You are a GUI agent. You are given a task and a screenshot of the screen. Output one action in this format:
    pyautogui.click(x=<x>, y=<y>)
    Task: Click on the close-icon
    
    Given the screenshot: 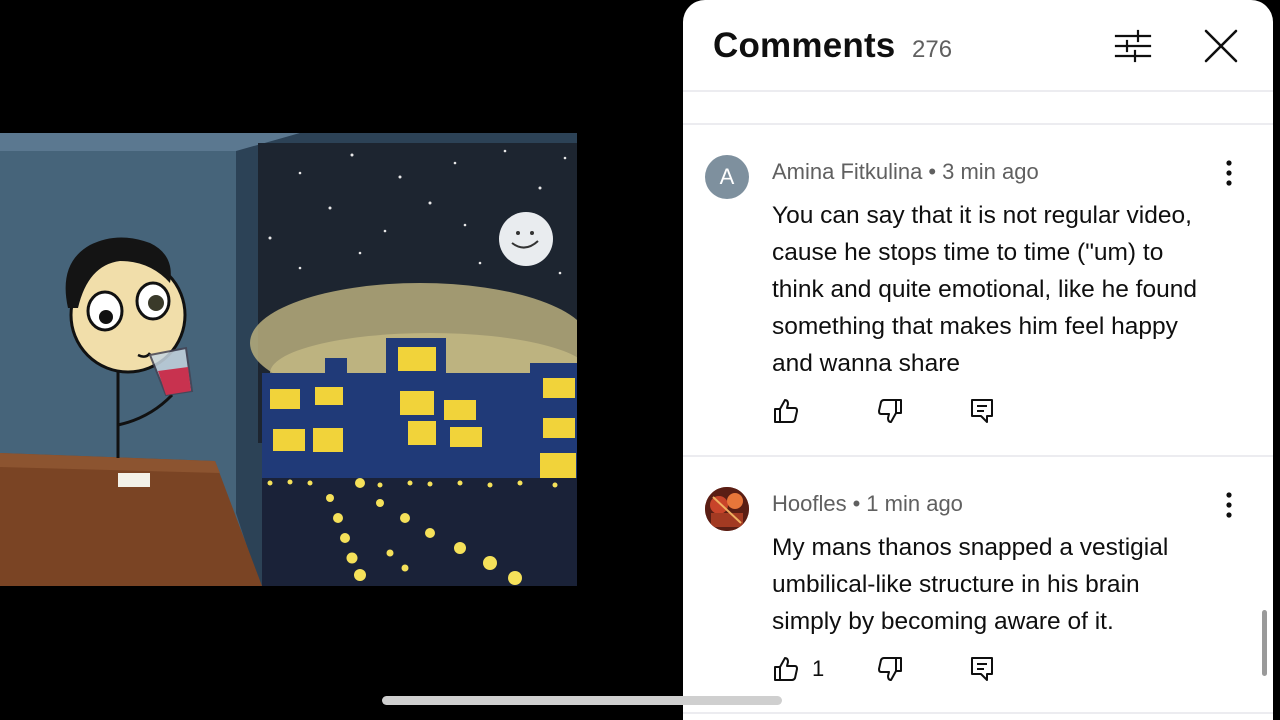 What is the action you would take?
    pyautogui.click(x=1221, y=46)
    